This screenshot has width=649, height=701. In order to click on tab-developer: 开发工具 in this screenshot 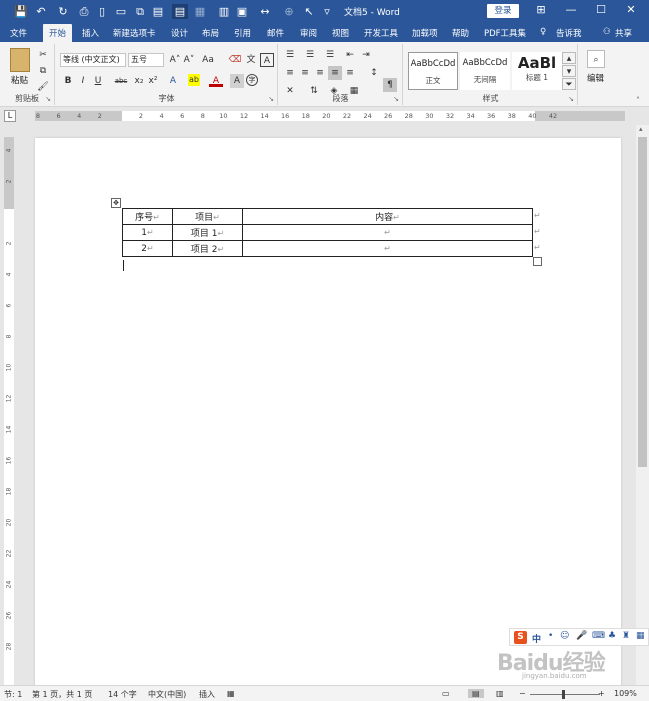, I will do `click(381, 33)`.